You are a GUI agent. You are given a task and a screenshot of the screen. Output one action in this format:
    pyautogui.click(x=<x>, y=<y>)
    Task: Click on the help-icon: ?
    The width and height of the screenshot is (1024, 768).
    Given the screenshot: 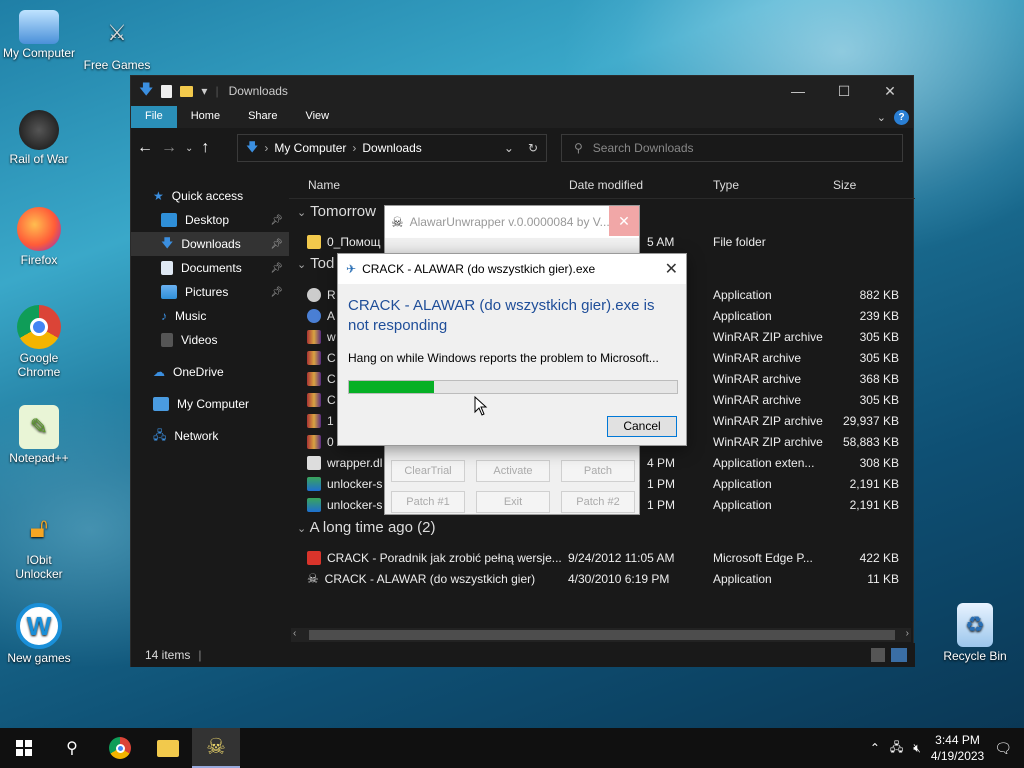 What is the action you would take?
    pyautogui.click(x=901, y=117)
    